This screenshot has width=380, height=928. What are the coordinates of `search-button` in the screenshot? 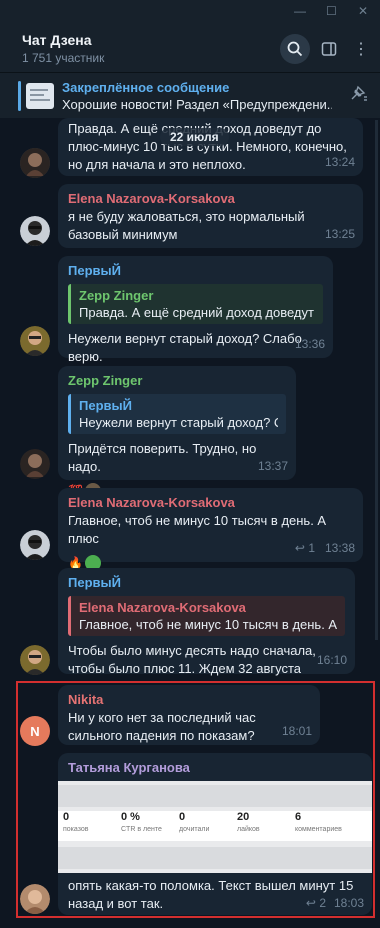 It's located at (295, 49).